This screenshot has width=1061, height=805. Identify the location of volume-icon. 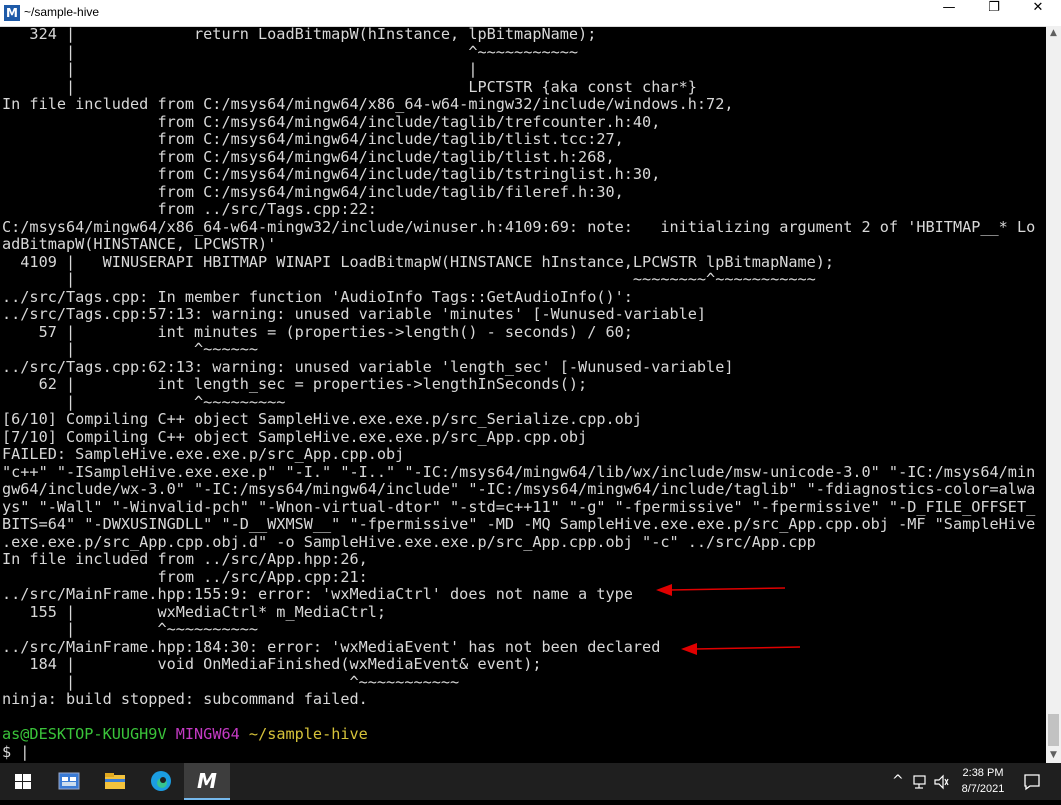
(941, 782).